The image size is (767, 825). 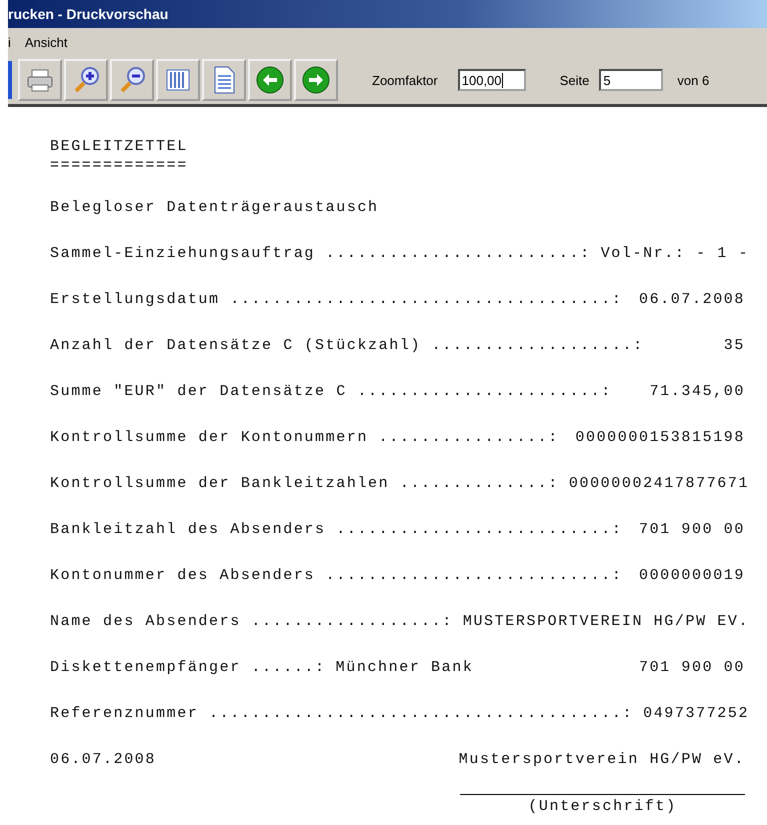 What do you see at coordinates (660, 437) in the screenshot?
I see `field-value: 0000000153815198` at bounding box center [660, 437].